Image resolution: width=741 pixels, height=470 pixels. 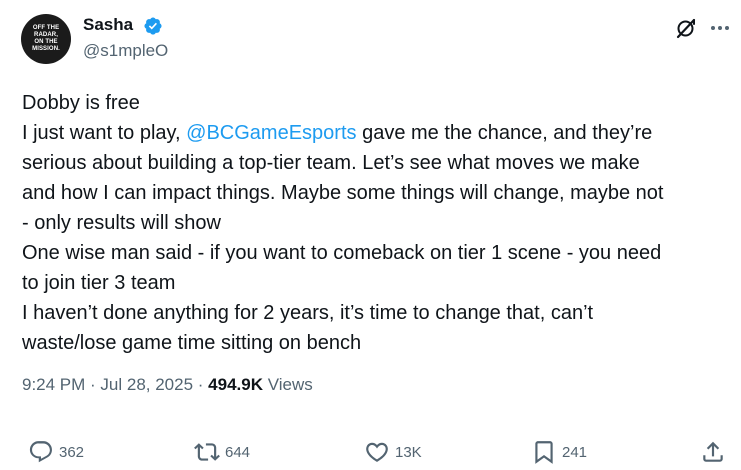 What do you see at coordinates (46, 45) in the screenshot?
I see `avatar-text-line2: ON THE MISSION.` at bounding box center [46, 45].